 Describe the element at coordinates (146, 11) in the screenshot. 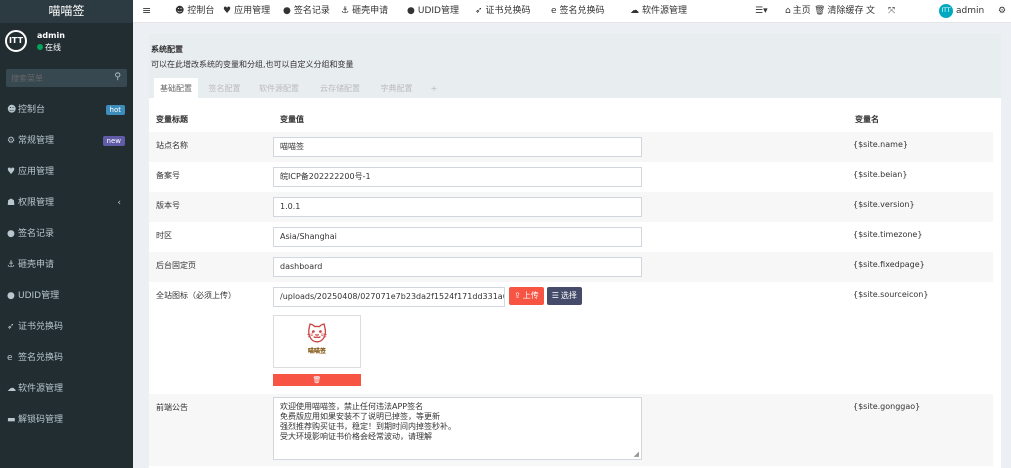

I see `sidebar-toggle-icon: ≡` at that location.